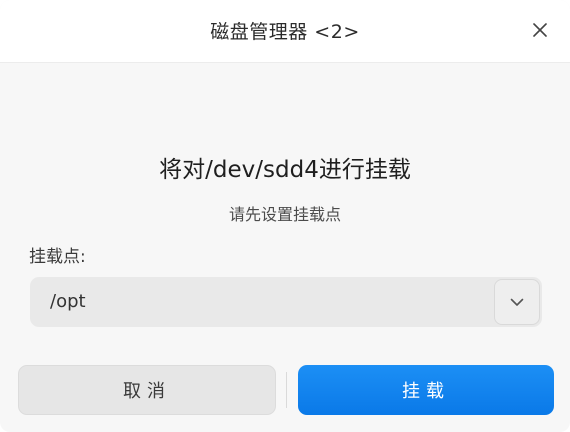  I want to click on chevron-down-icon, so click(517, 302).